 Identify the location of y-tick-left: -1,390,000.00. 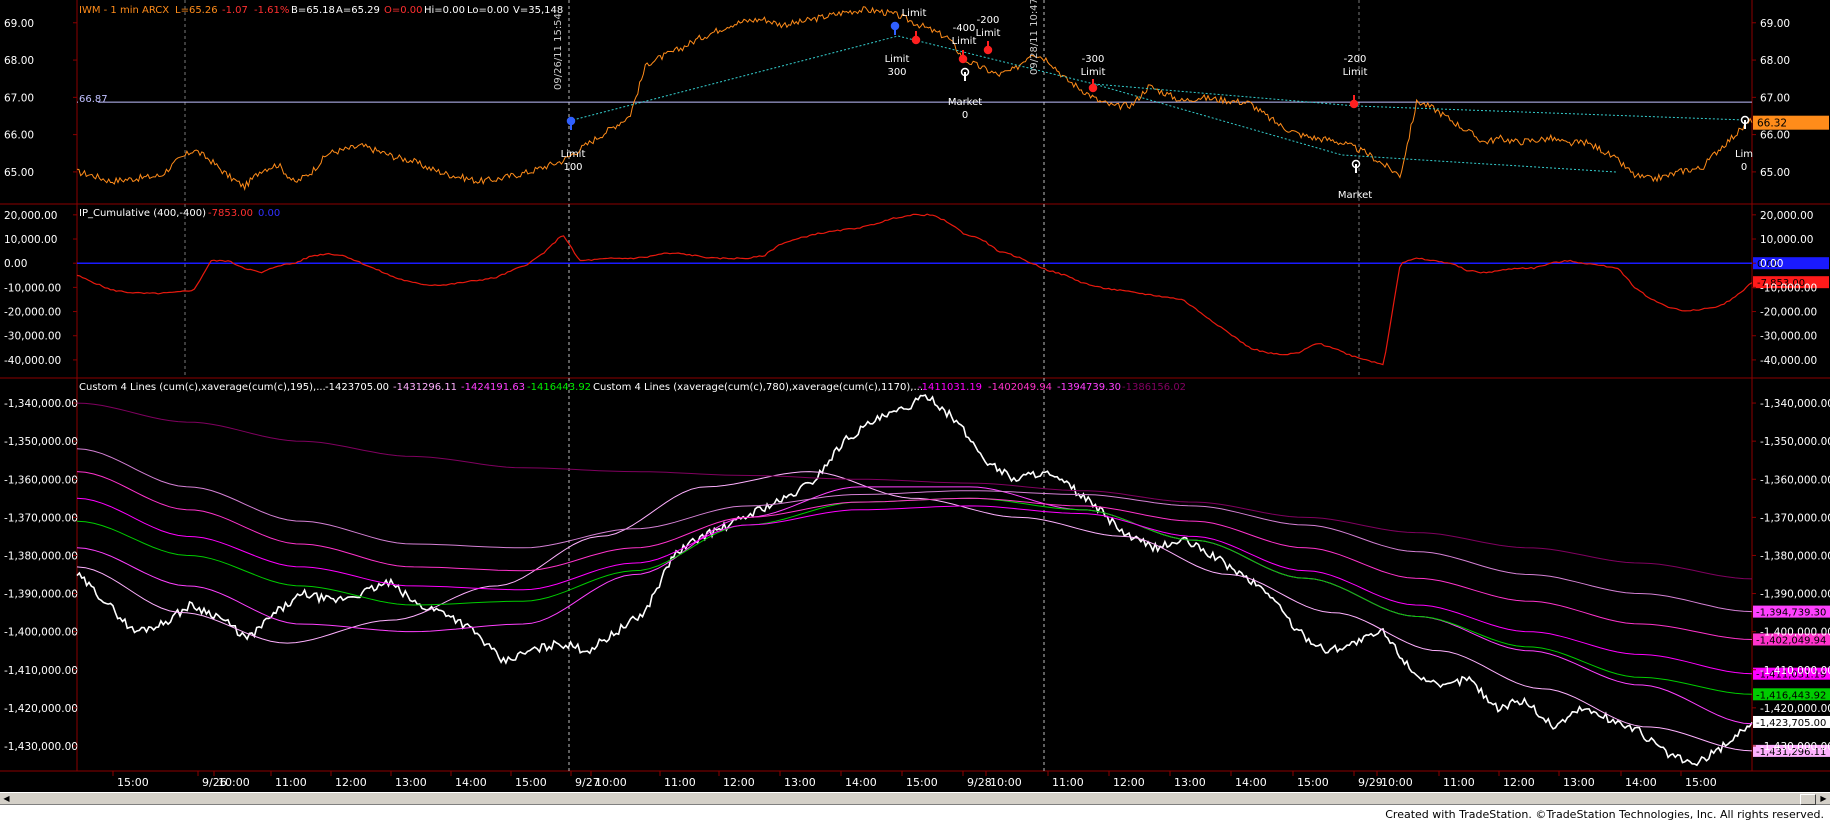
(41, 595).